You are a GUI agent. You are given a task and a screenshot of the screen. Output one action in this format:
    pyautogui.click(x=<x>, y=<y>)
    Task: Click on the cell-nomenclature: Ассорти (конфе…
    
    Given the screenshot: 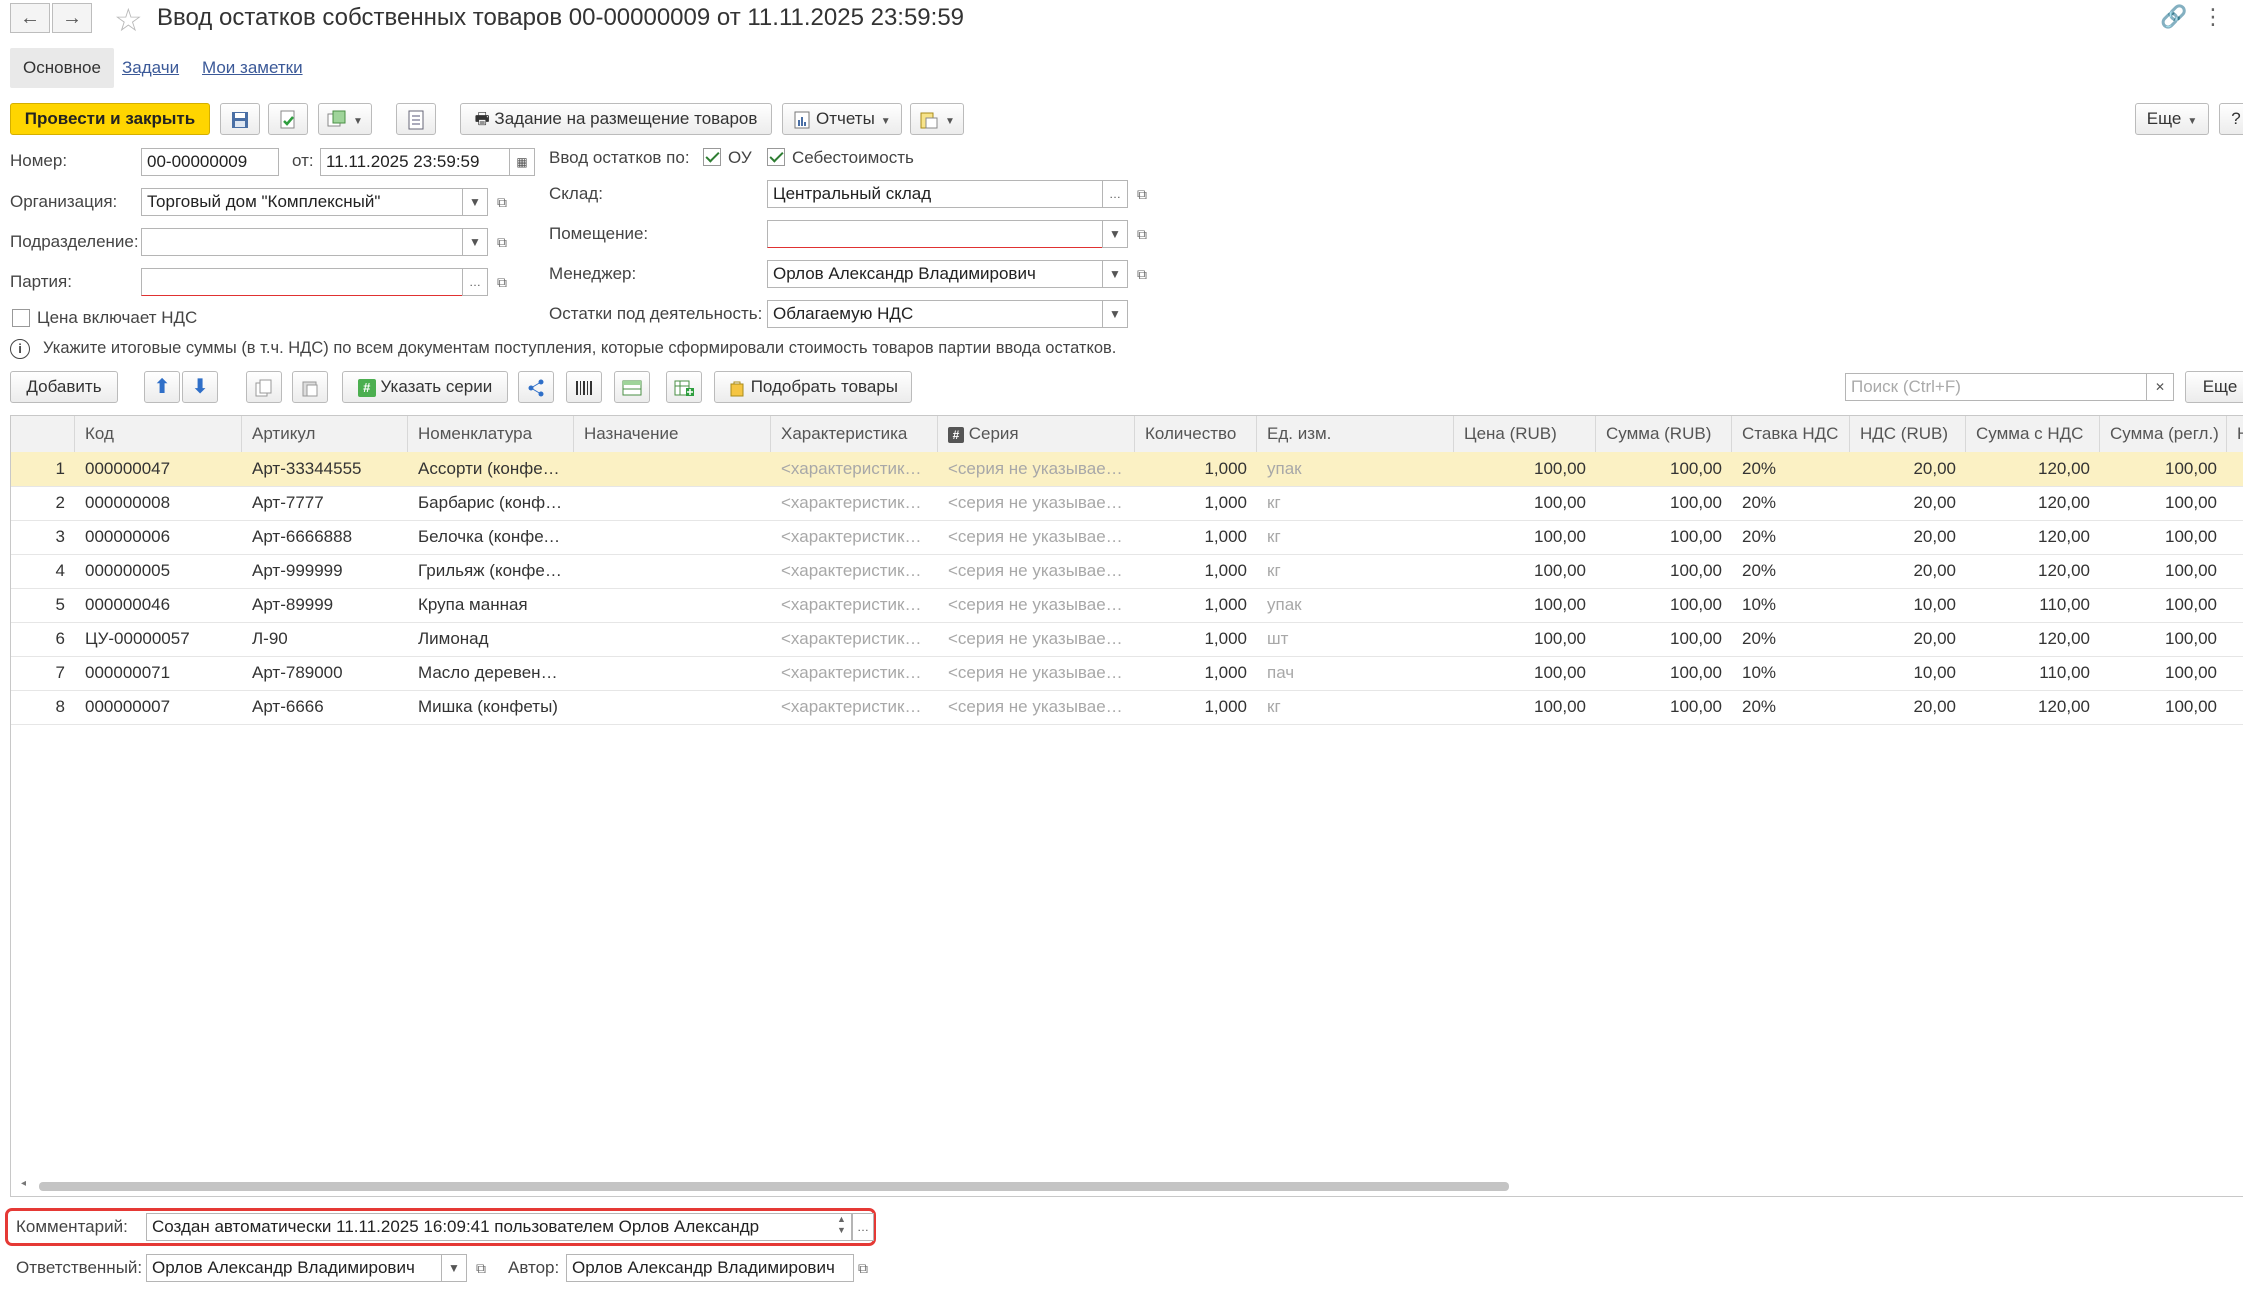 What is the action you would take?
    pyautogui.click(x=491, y=469)
    